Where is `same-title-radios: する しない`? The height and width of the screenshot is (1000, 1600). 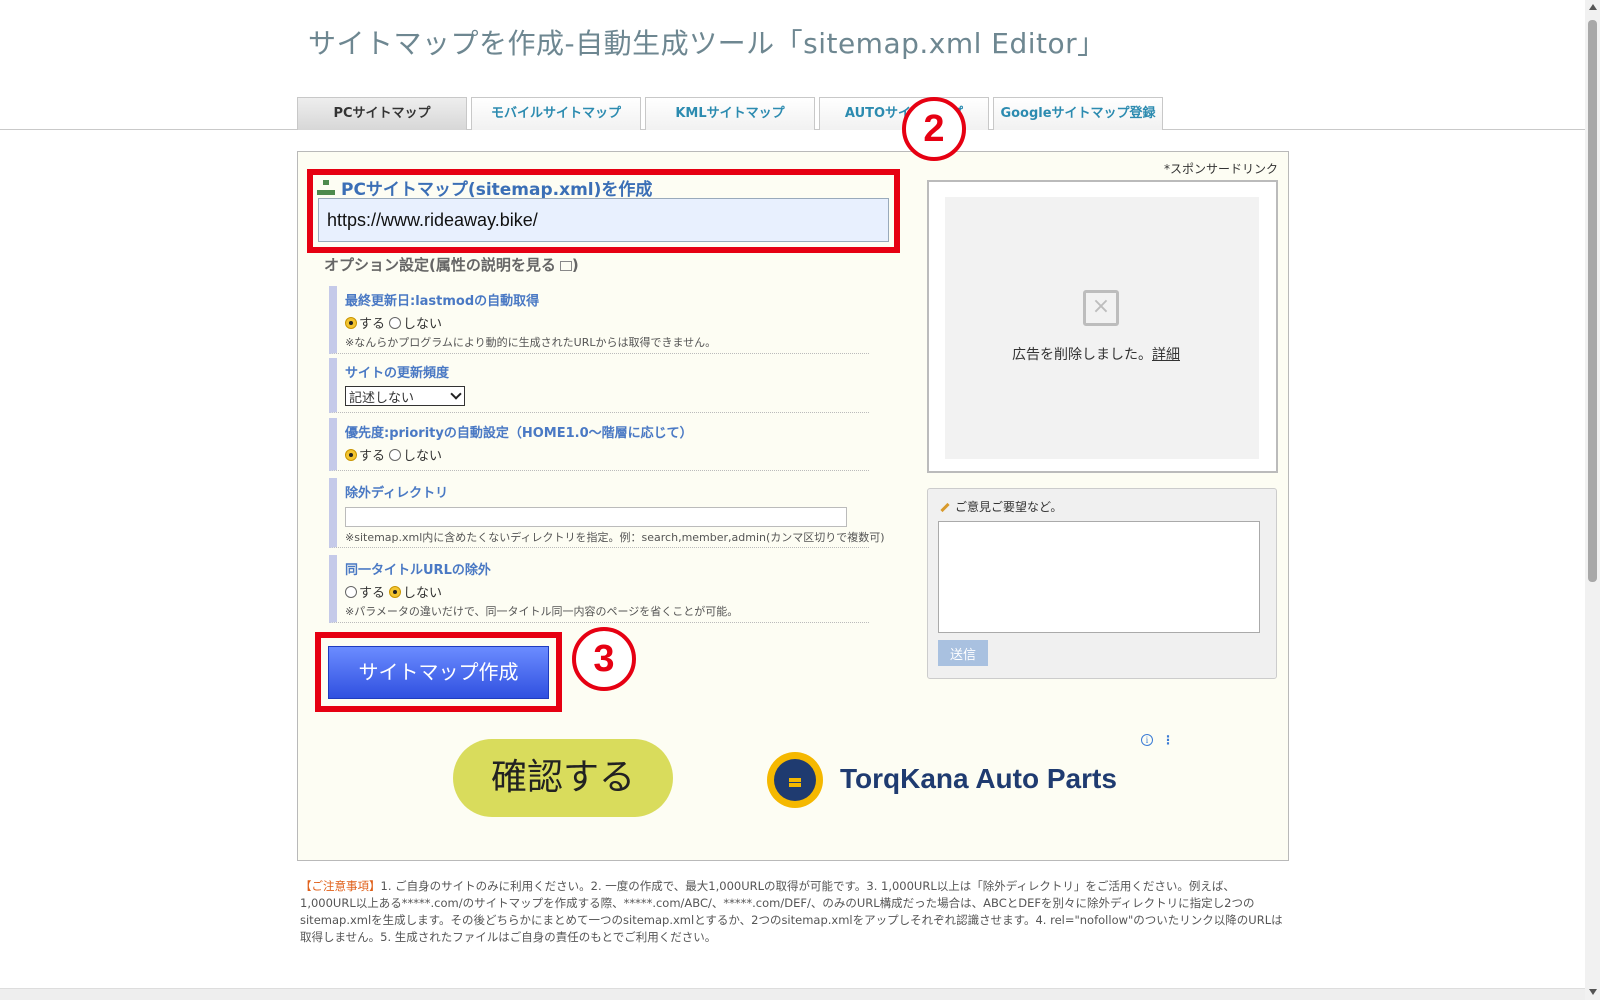
same-title-radios: する しない is located at coordinates (607, 591).